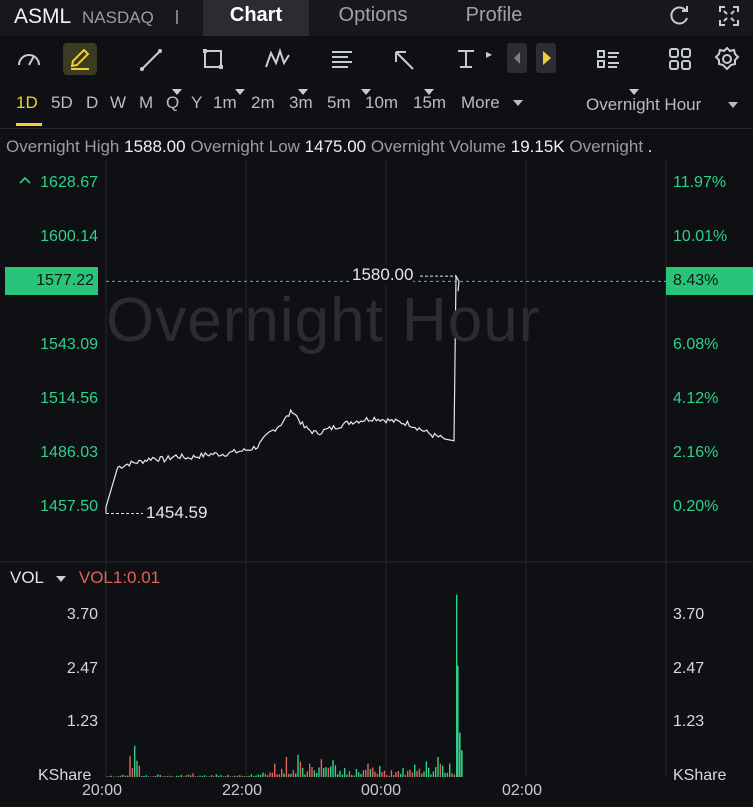 The image size is (753, 807). Describe the element at coordinates (689, 721) in the screenshot. I see `volume-axis-right-1: 1.23` at that location.